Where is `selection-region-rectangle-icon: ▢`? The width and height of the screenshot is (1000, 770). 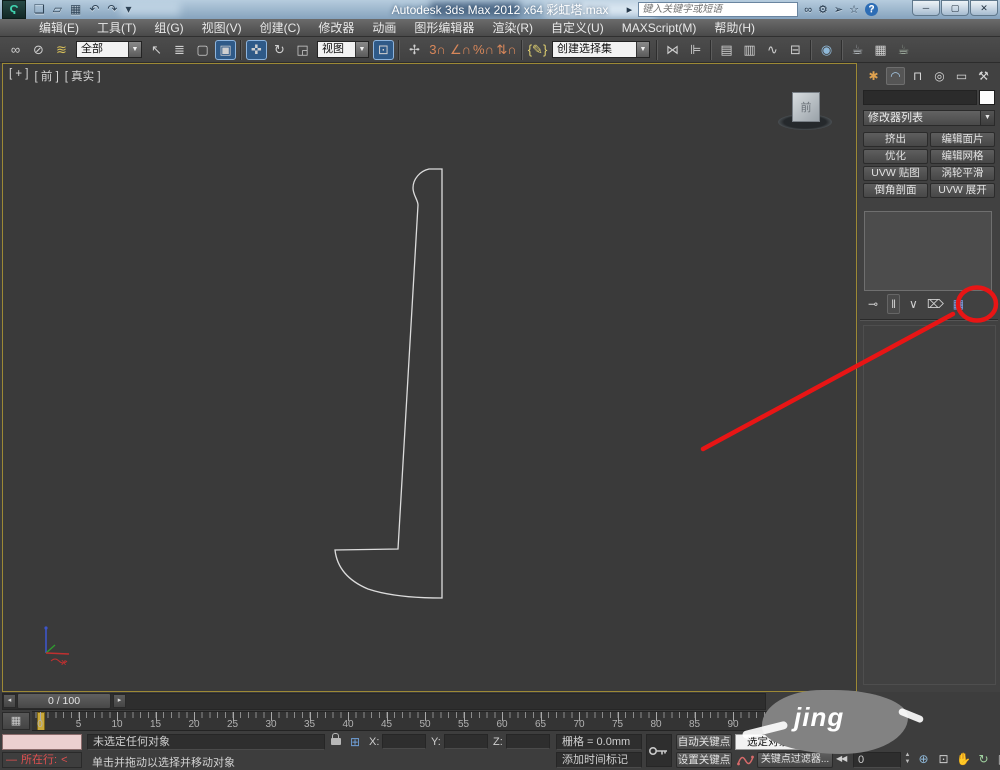 selection-region-rectangle-icon: ▢ is located at coordinates (202, 50).